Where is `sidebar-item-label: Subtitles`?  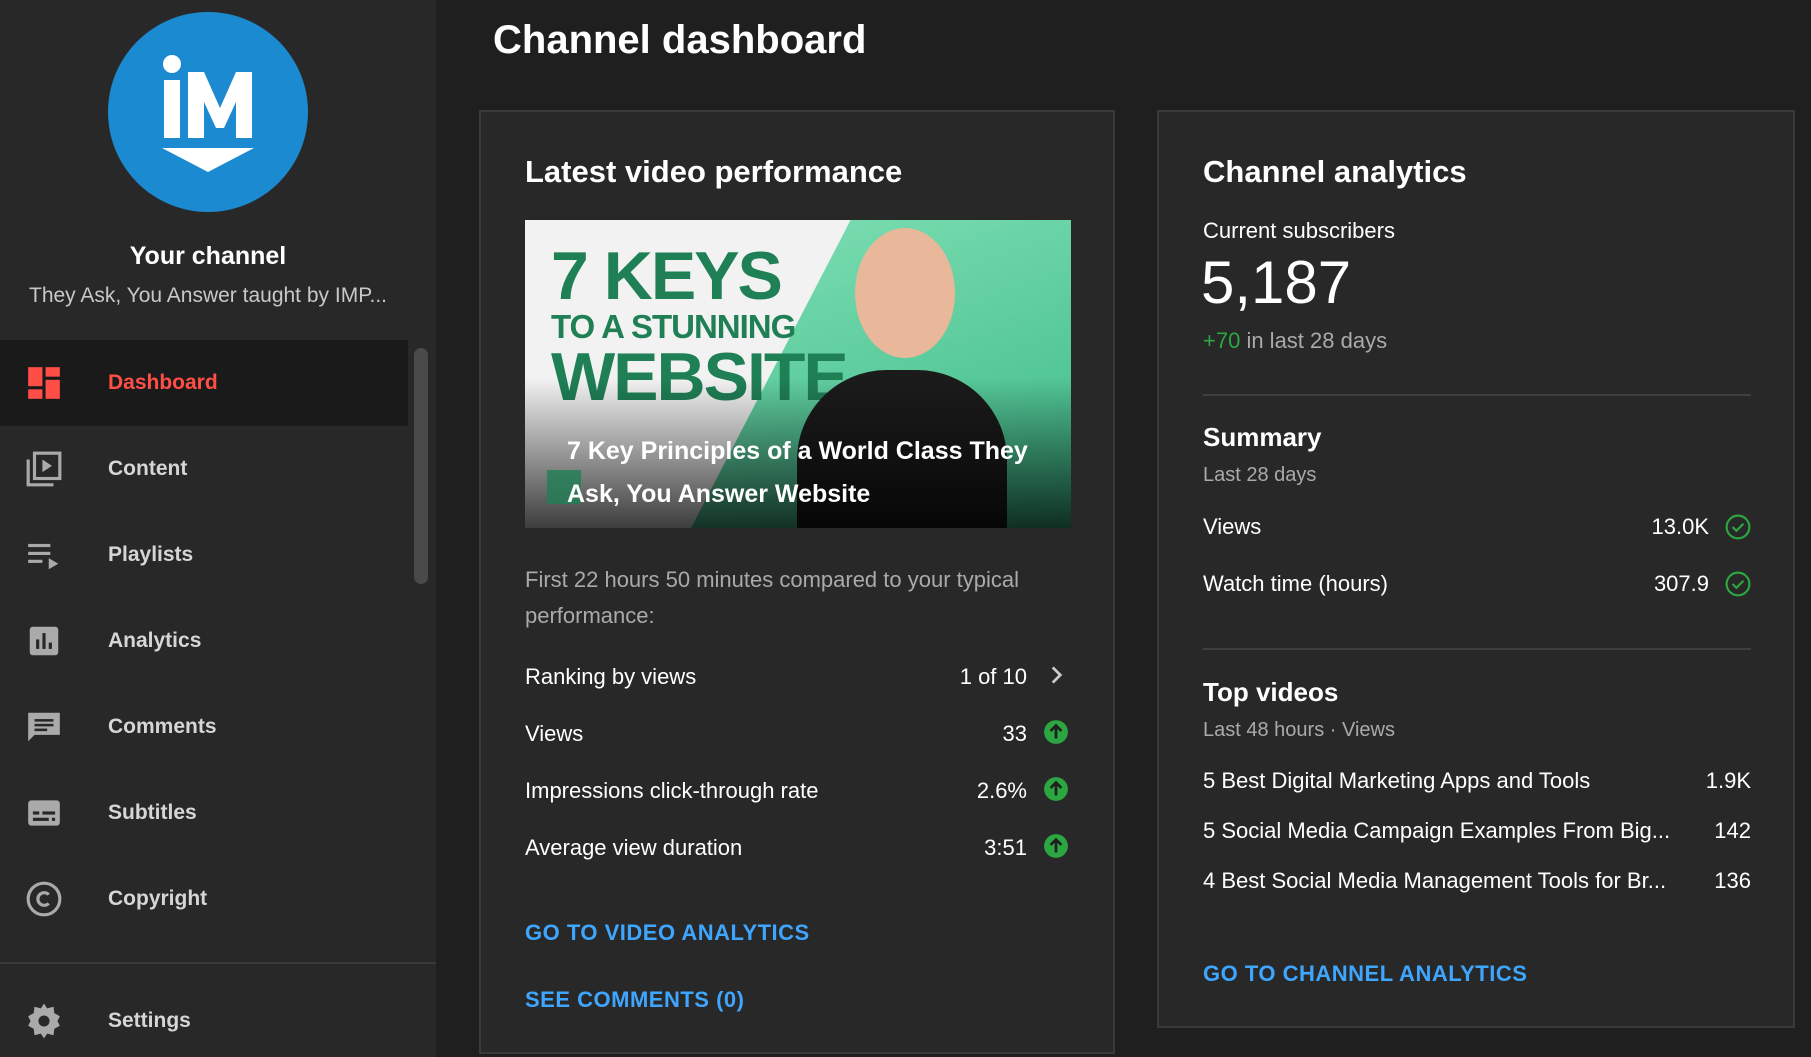 sidebar-item-label: Subtitles is located at coordinates (152, 812).